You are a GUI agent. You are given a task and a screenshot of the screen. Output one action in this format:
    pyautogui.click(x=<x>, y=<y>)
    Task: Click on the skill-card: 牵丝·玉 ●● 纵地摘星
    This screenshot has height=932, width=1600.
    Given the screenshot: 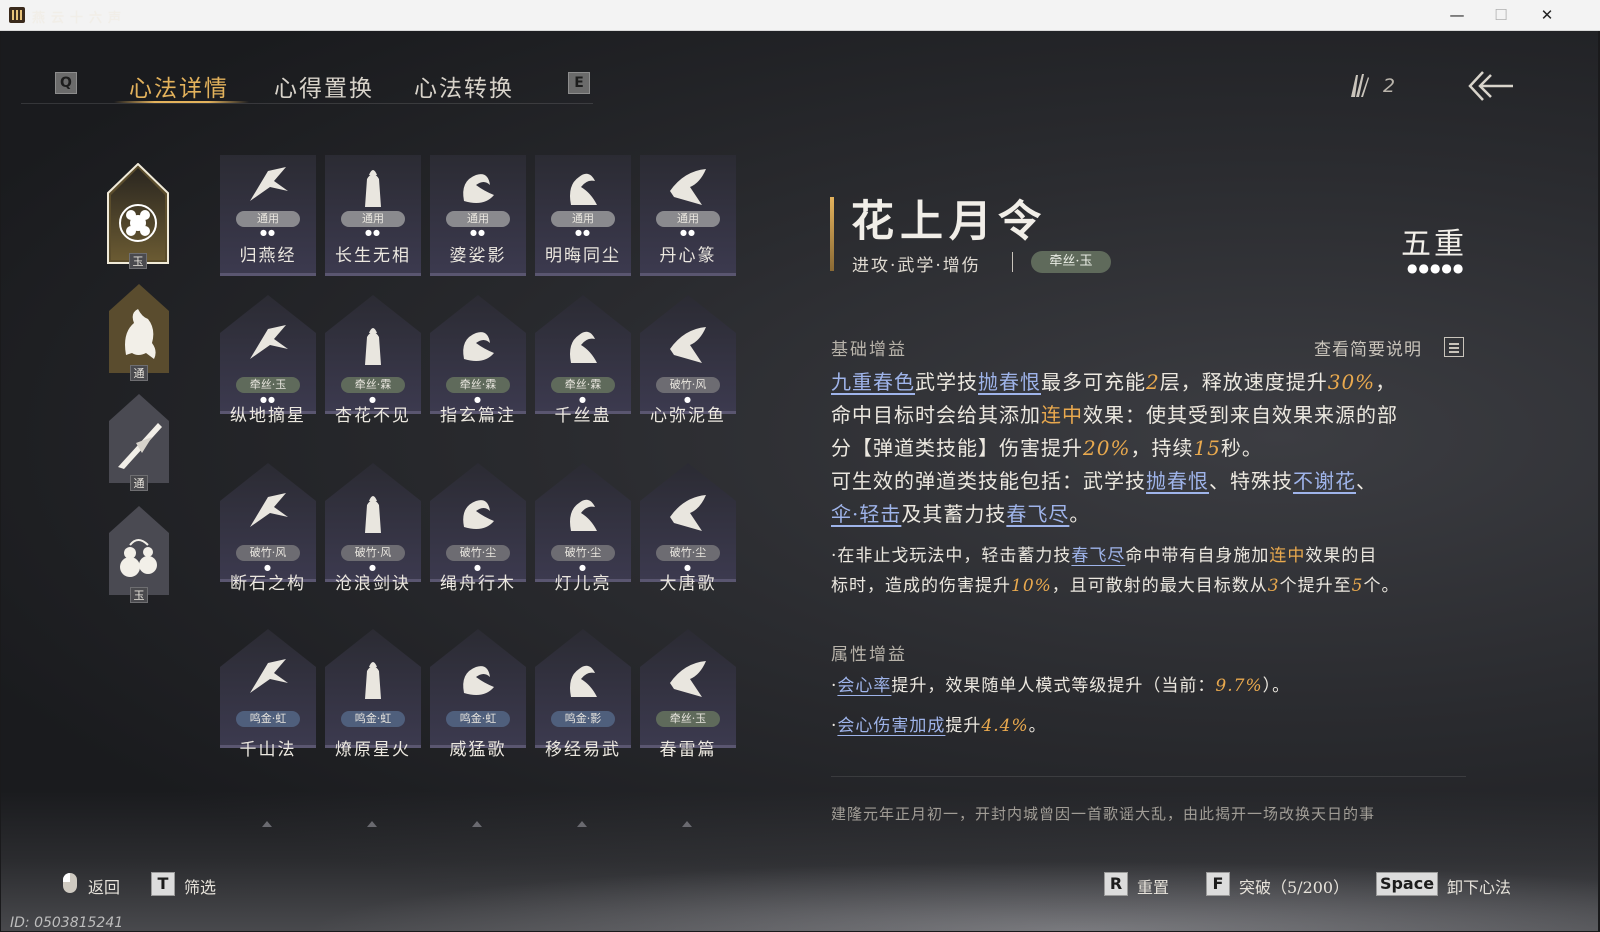 What is the action you would take?
    pyautogui.click(x=268, y=359)
    